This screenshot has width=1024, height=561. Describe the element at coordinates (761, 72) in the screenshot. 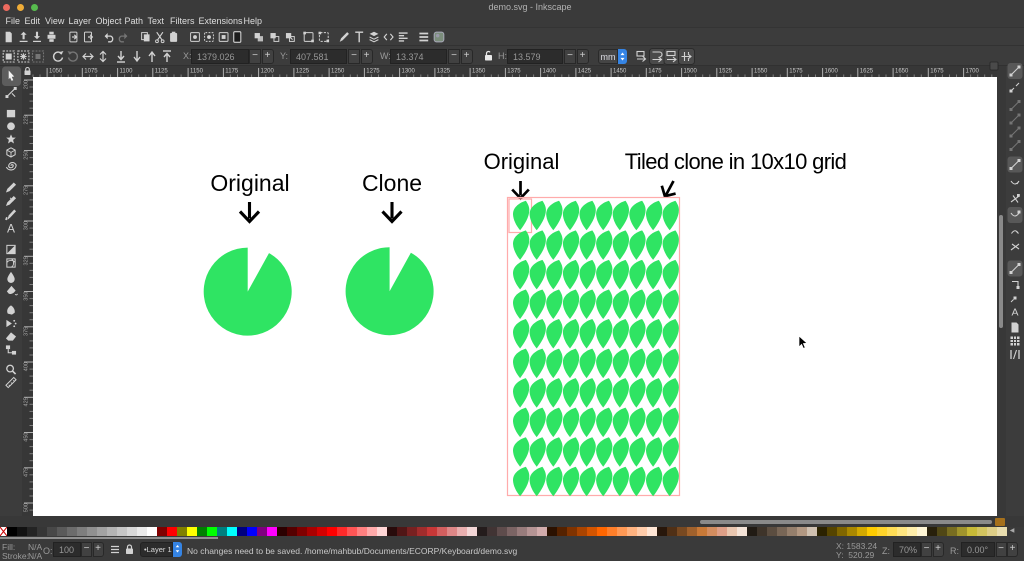

I see `svg-text: 1550` at that location.